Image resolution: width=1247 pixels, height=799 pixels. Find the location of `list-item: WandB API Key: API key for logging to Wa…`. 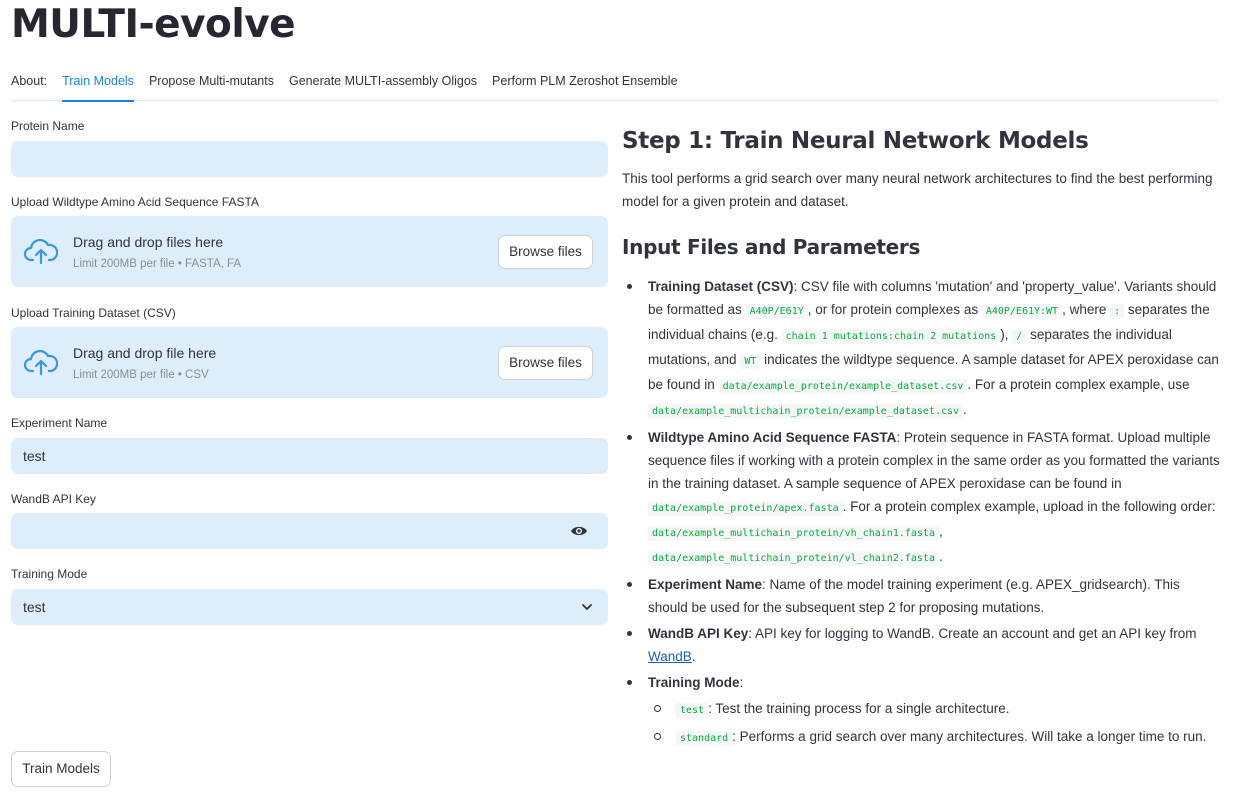

list-item: WandB API Key: API key for logging to Wa… is located at coordinates (924, 645).